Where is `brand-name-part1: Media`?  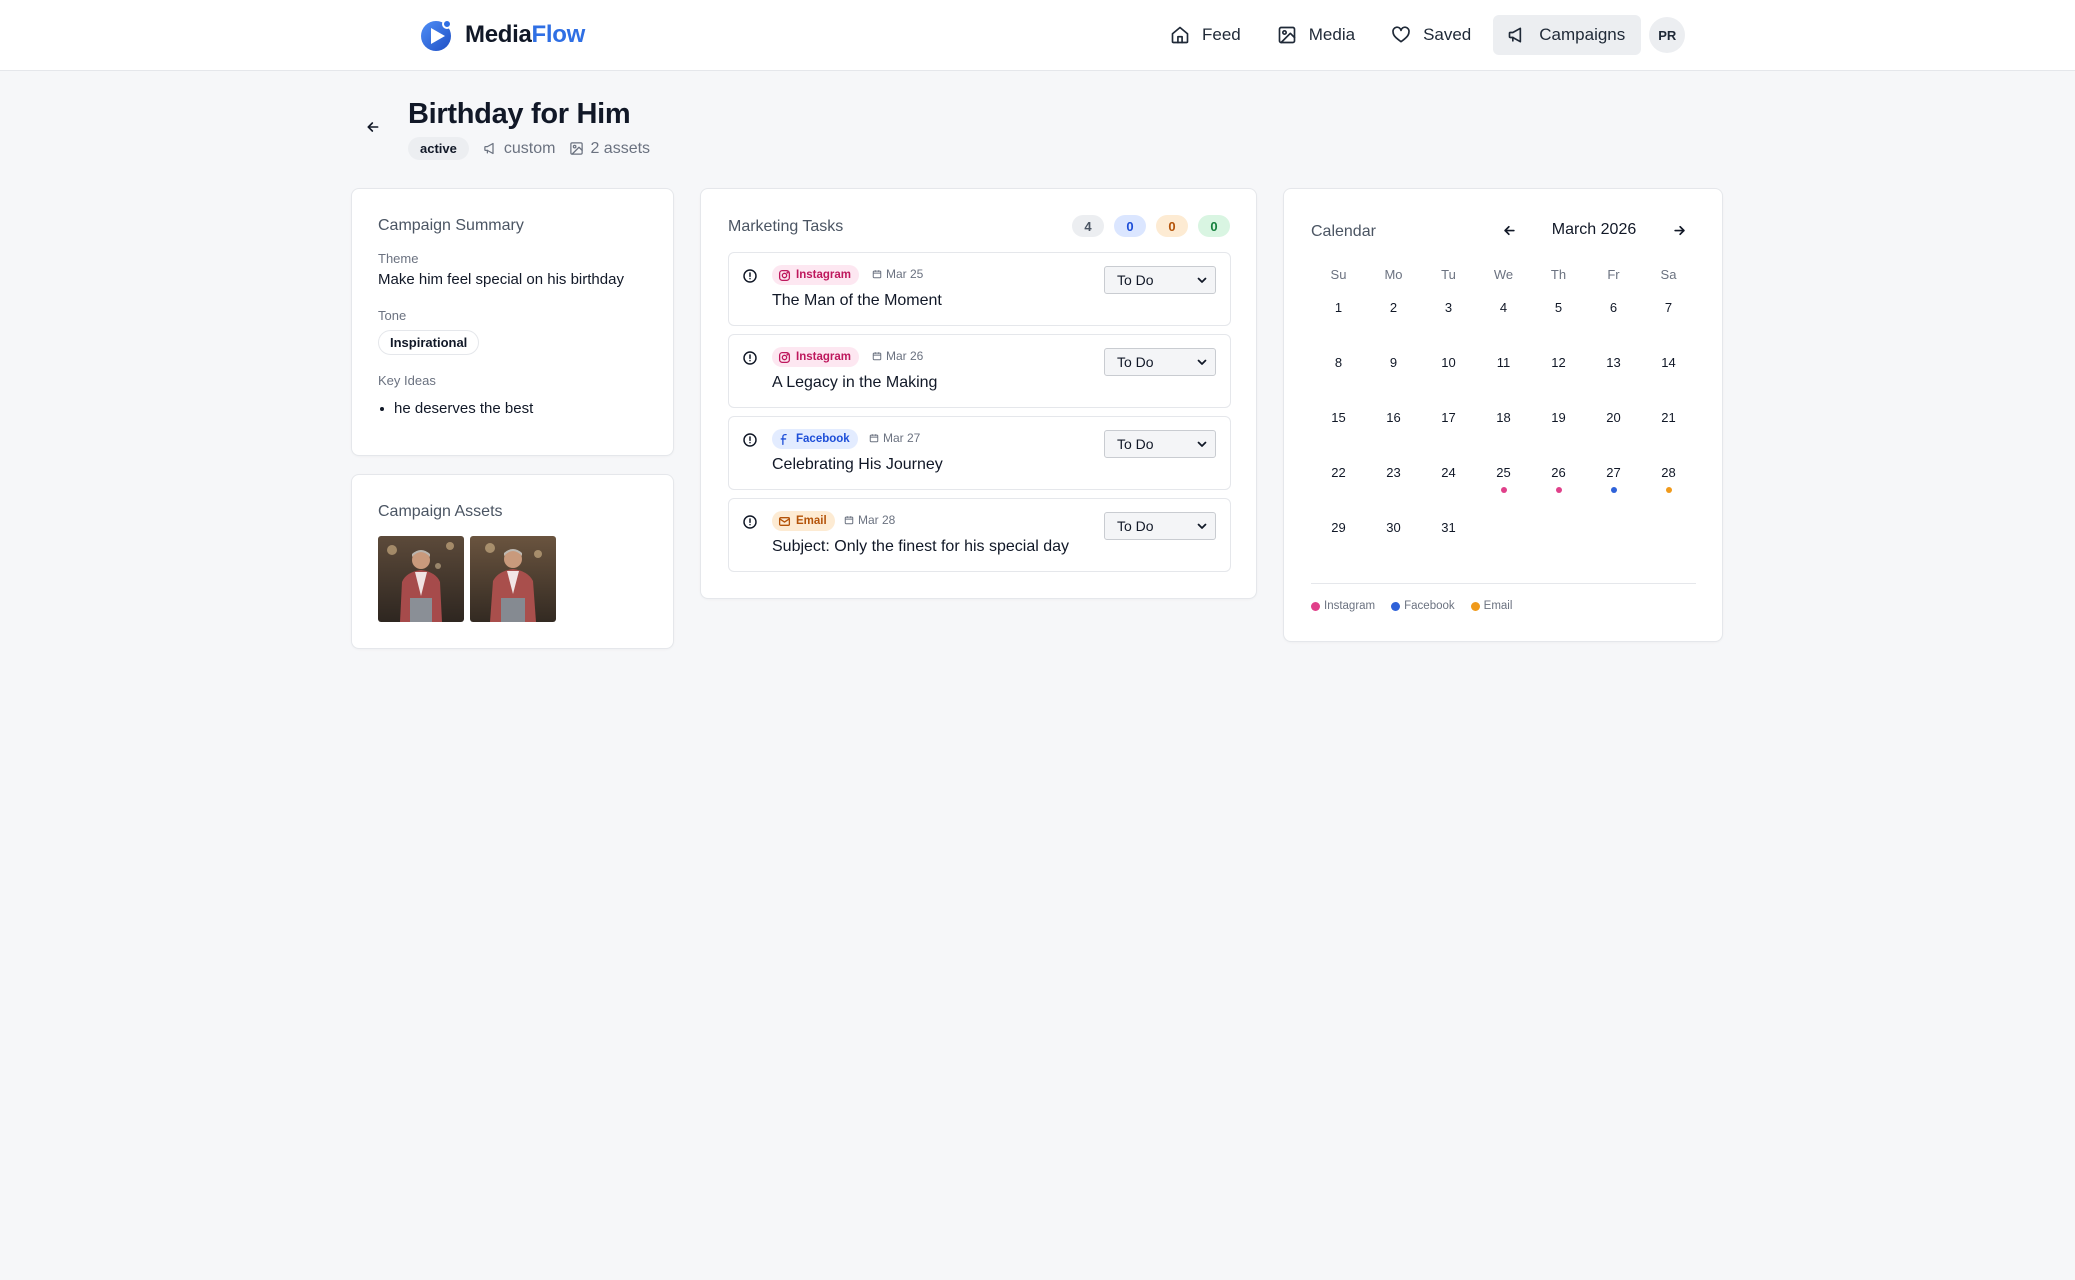 brand-name-part1: Media is located at coordinates (498, 34).